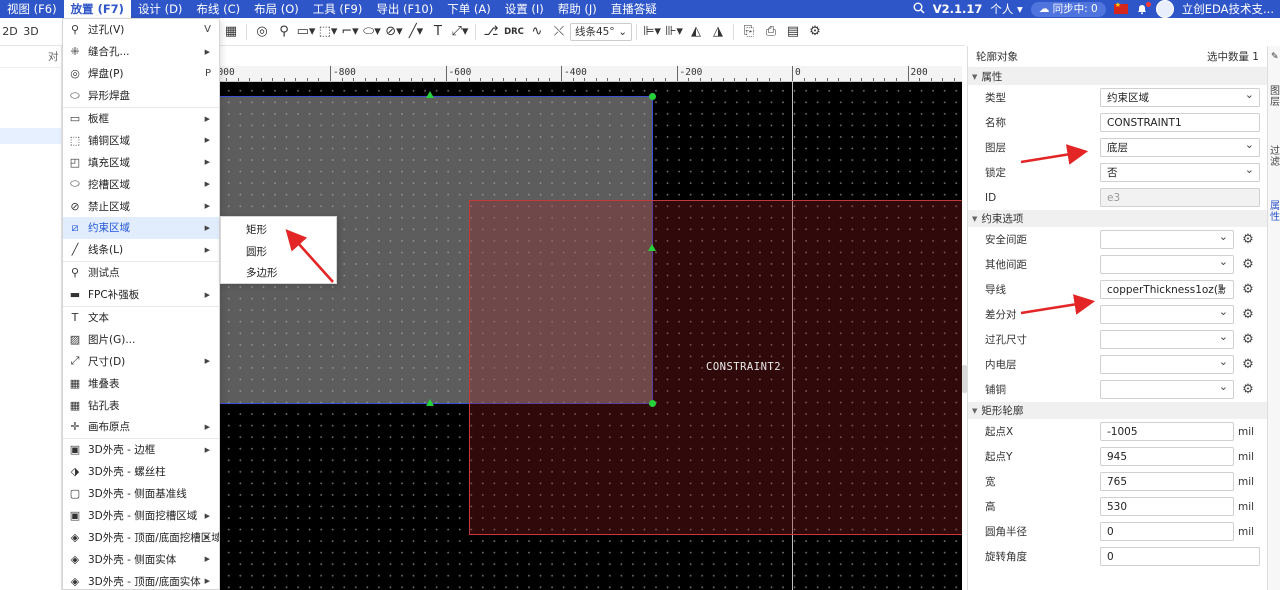 This screenshot has height=590, width=1280. What do you see at coordinates (262, 32) in the screenshot?
I see `via-tool-icon: ◎` at bounding box center [262, 32].